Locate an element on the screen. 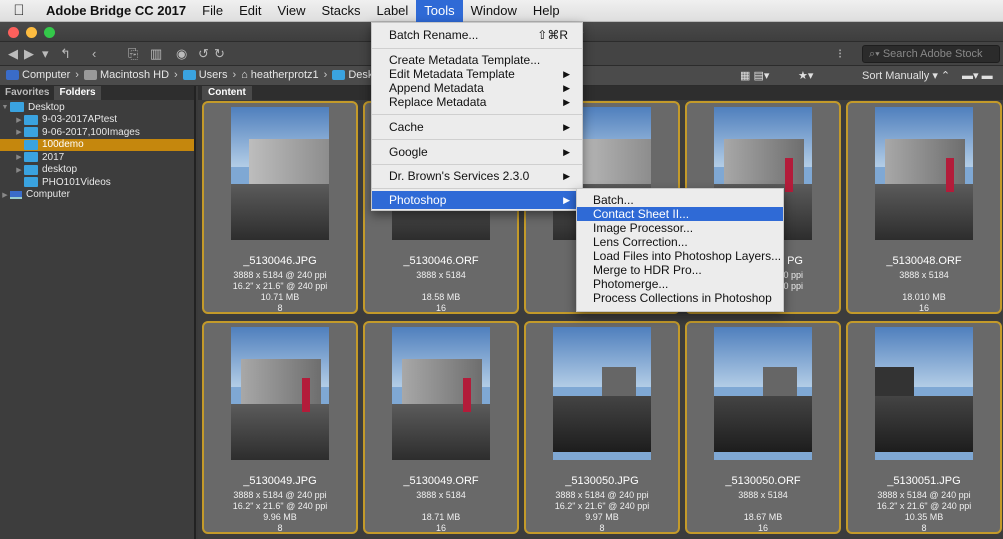 Image resolution: width=1003 pixels, height=539 pixels. thumbnail-tile: _5130048.ORF 3888 x 5184 18.010 MB 16 is located at coordinates (924, 207).